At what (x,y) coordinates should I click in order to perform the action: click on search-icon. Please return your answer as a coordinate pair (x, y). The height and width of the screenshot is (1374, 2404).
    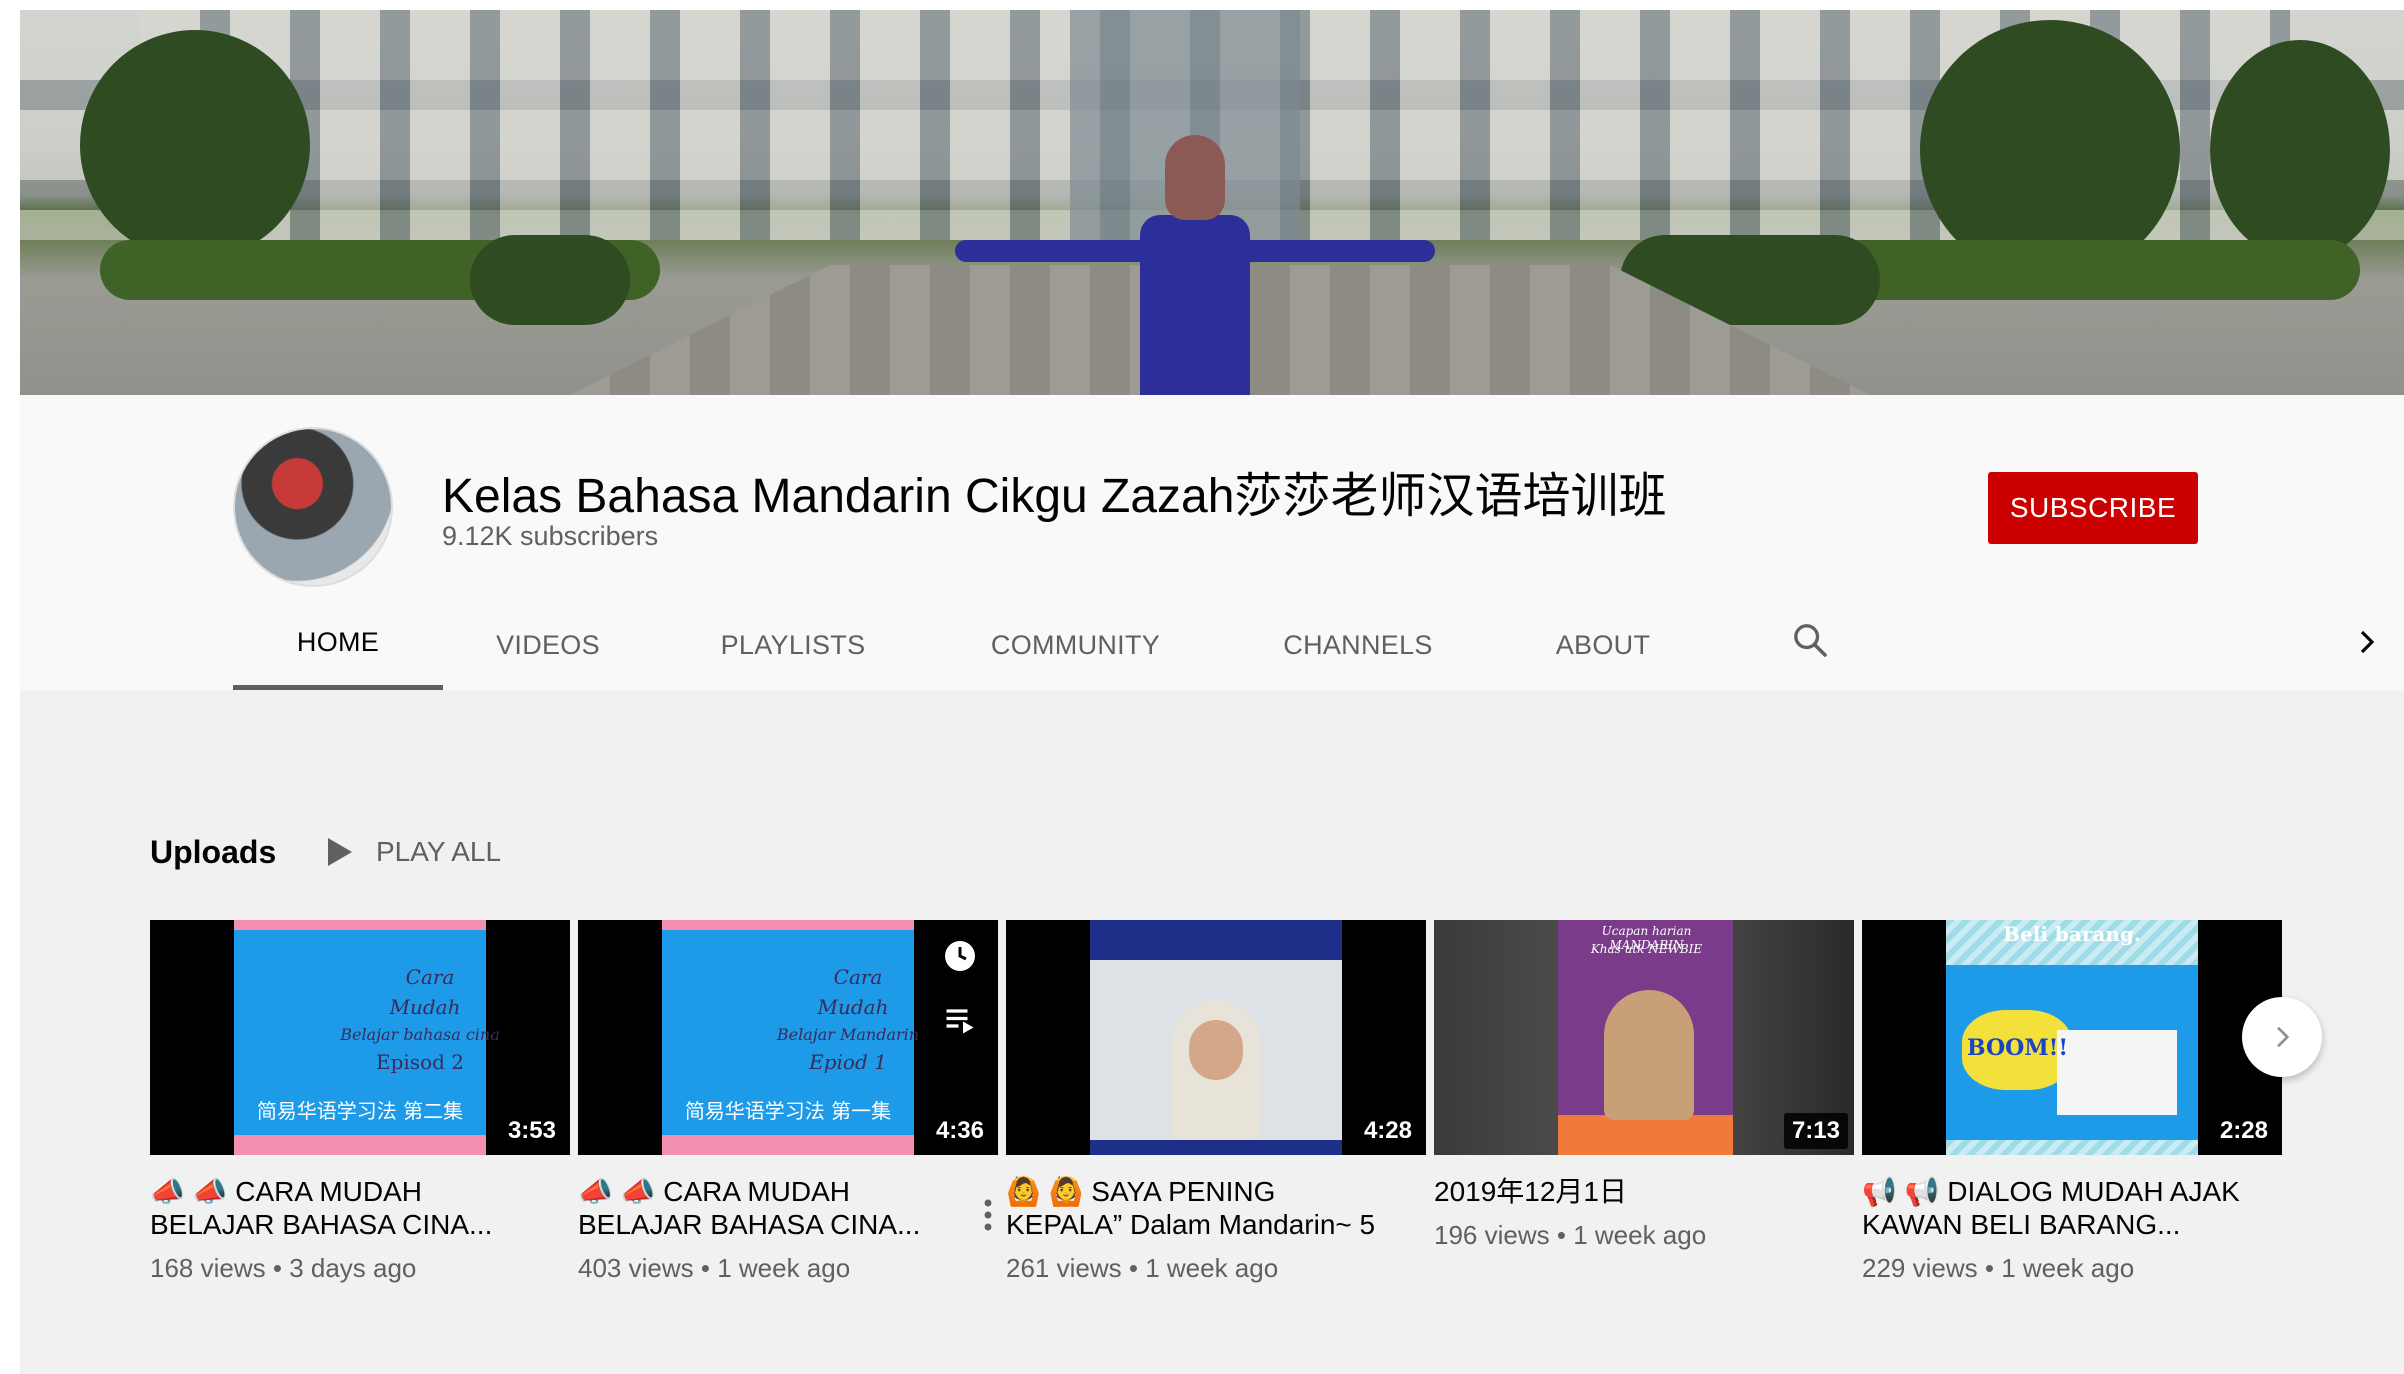
    Looking at the image, I should click on (1810, 640).